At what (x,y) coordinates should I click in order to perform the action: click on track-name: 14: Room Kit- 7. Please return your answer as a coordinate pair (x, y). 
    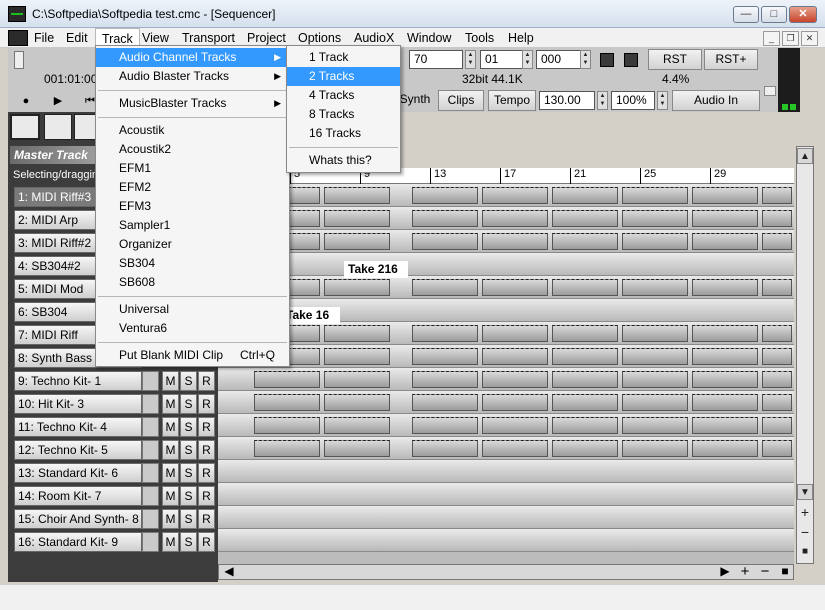
    Looking at the image, I should click on (78, 496).